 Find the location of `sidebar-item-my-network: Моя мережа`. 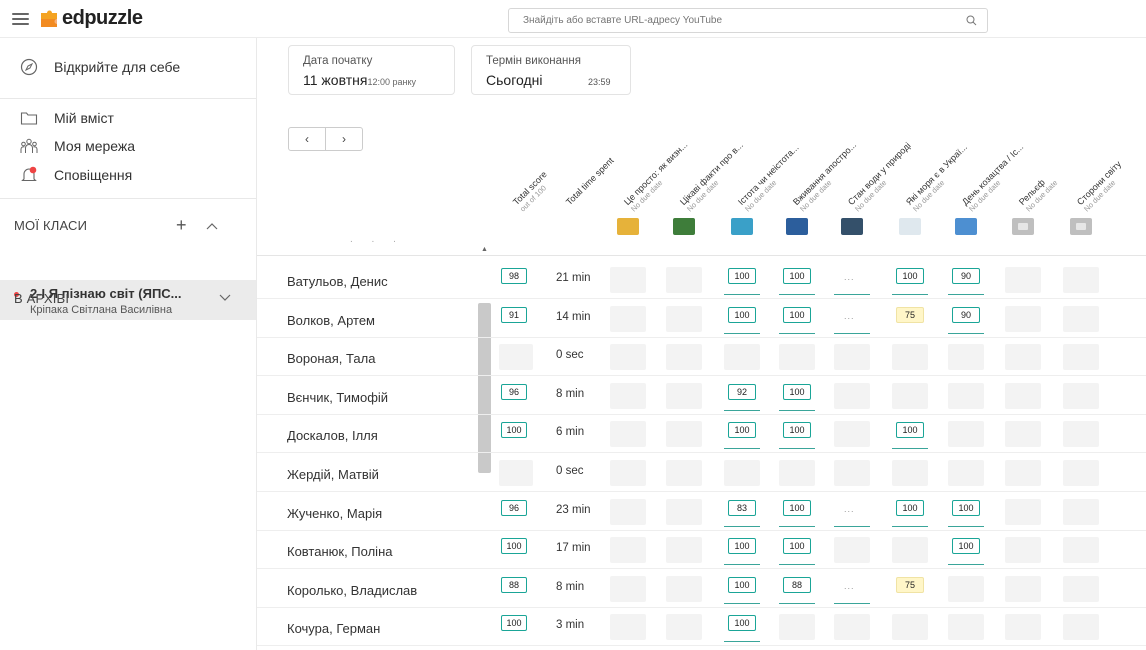

sidebar-item-my-network: Моя мережа is located at coordinates (67, 146).